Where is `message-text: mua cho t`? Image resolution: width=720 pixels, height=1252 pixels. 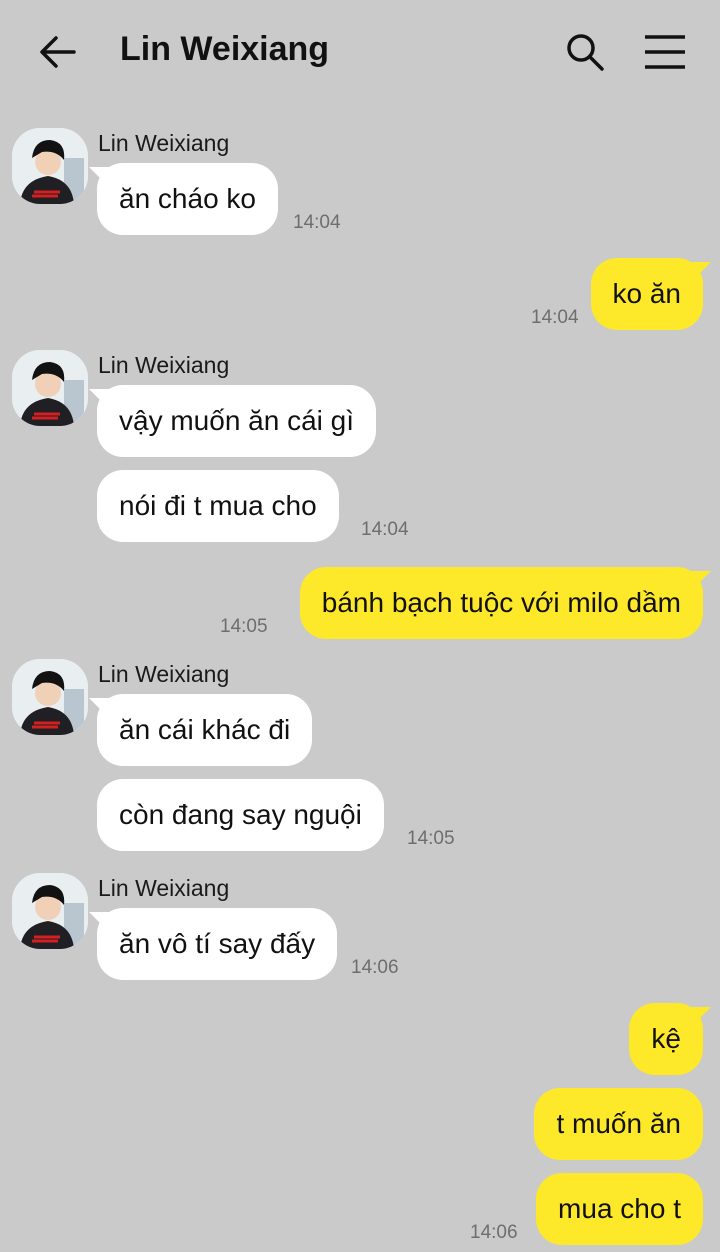 message-text: mua cho t is located at coordinates (619, 1208).